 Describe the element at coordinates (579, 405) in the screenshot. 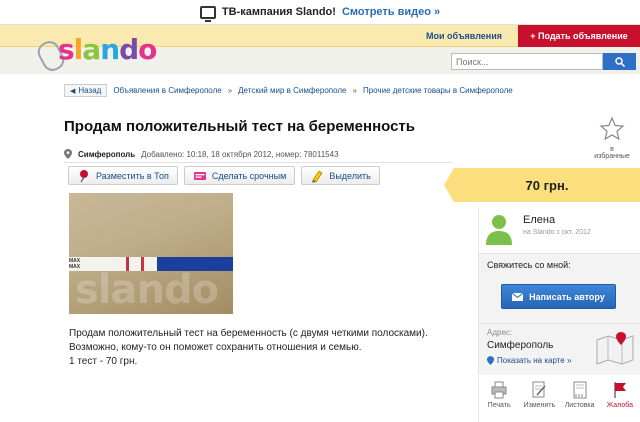

I see `flyer-label: Листовка` at that location.